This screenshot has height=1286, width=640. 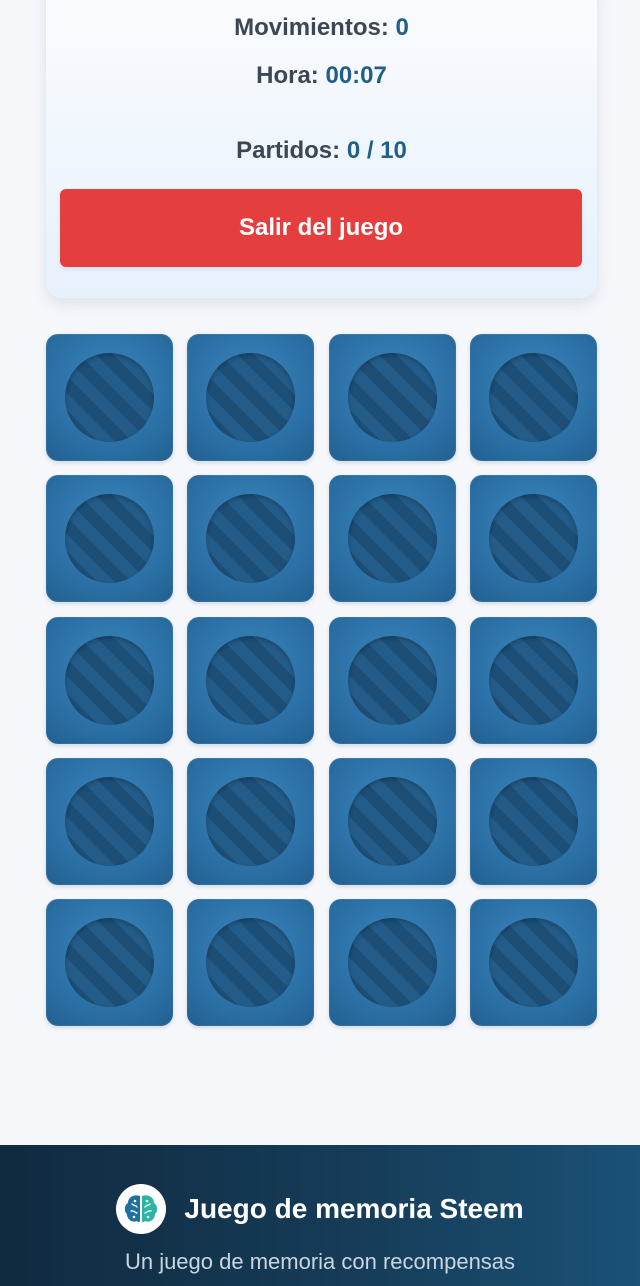 What do you see at coordinates (311, 27) in the screenshot?
I see `moves-label: Movimientos:` at bounding box center [311, 27].